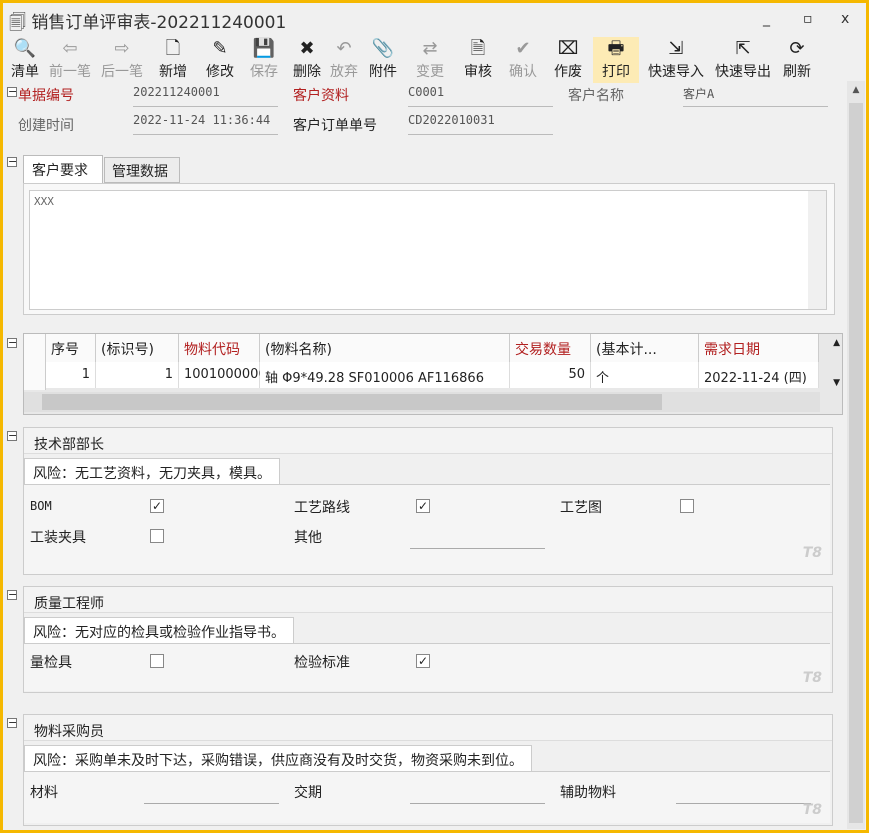  I want to click on toolbar-icon: ⇱, so click(743, 48).